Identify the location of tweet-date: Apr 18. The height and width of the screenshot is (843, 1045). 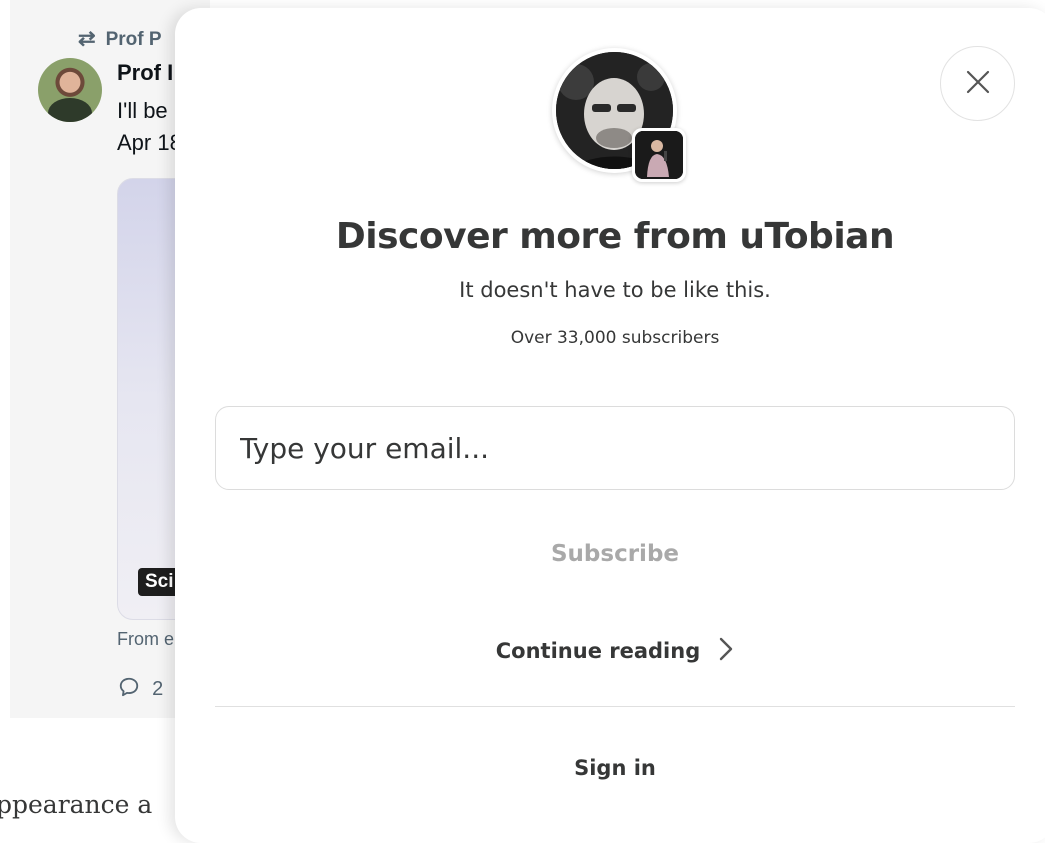
(149, 143).